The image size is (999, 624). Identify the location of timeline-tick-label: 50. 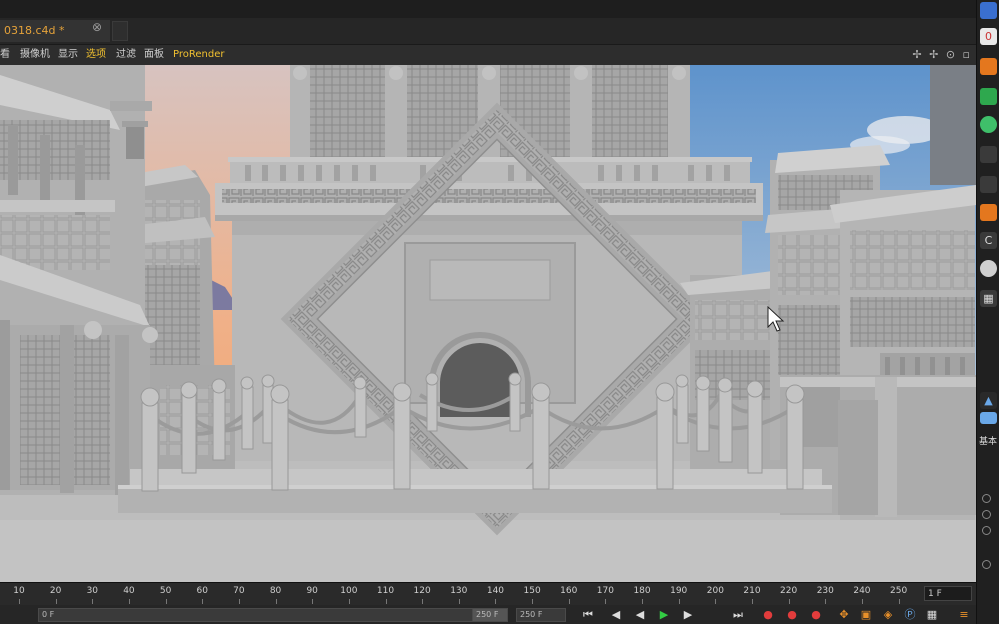
(165, 591).